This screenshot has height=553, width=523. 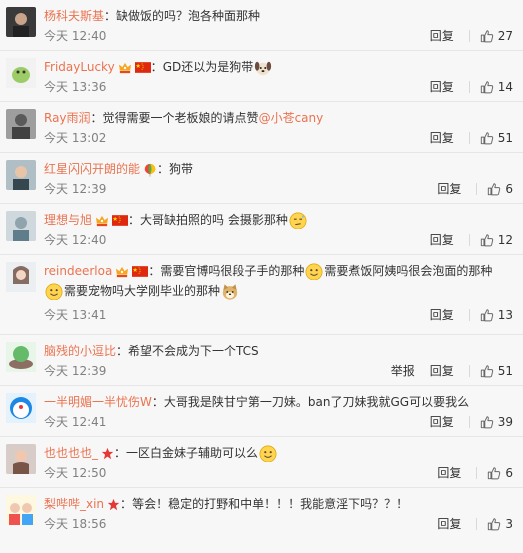 I want to click on like-button: 12, so click(x=496, y=240).